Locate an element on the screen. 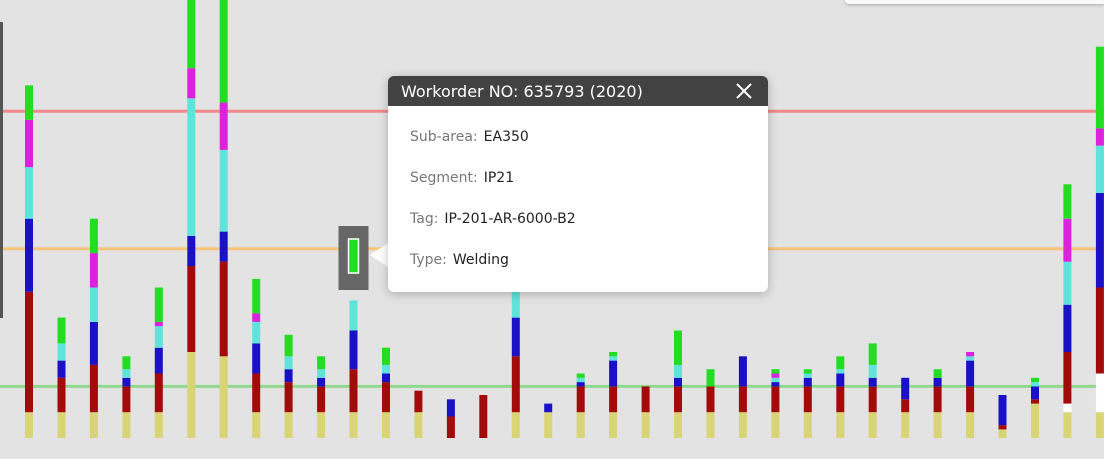  bar-11-green is located at coordinates (386, 356).